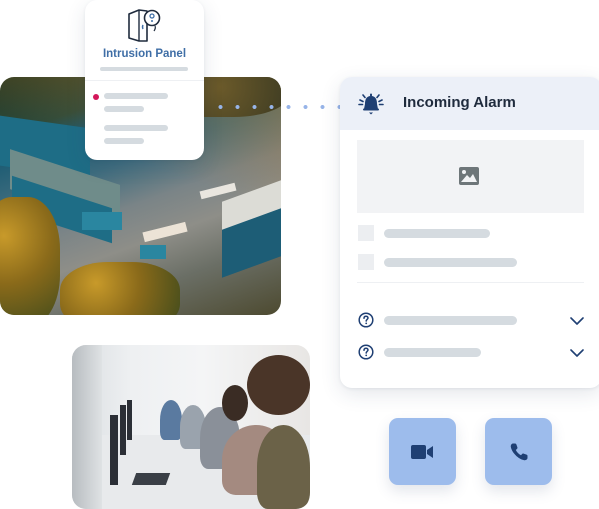 This screenshot has height=509, width=599. I want to click on intrusion-panel-card: Intrusion Panel, so click(144, 80).